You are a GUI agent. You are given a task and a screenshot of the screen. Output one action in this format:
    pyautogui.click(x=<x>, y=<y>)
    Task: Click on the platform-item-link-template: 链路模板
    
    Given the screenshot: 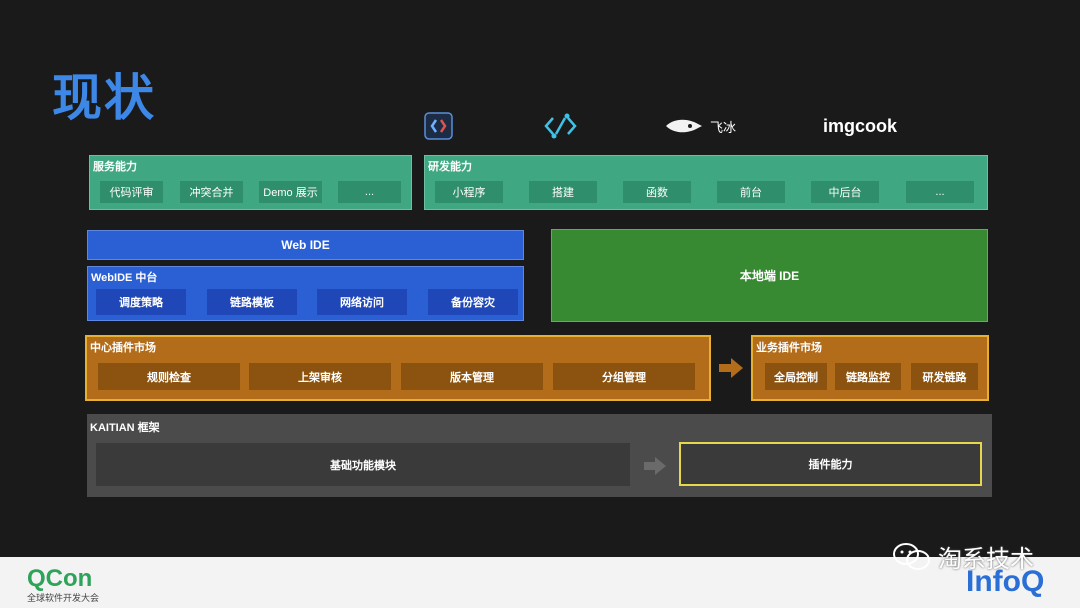 What is the action you would take?
    pyautogui.click(x=252, y=302)
    